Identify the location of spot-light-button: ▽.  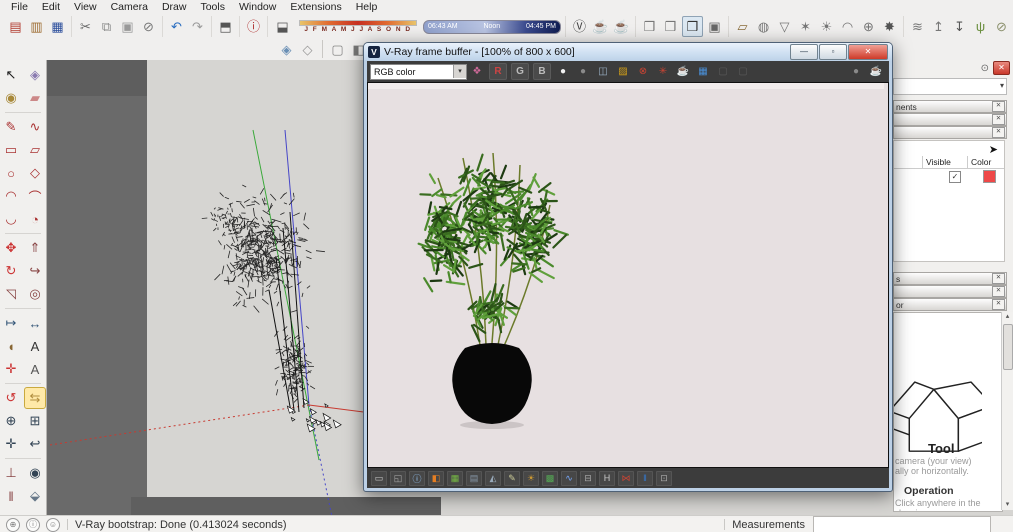
(784, 26).